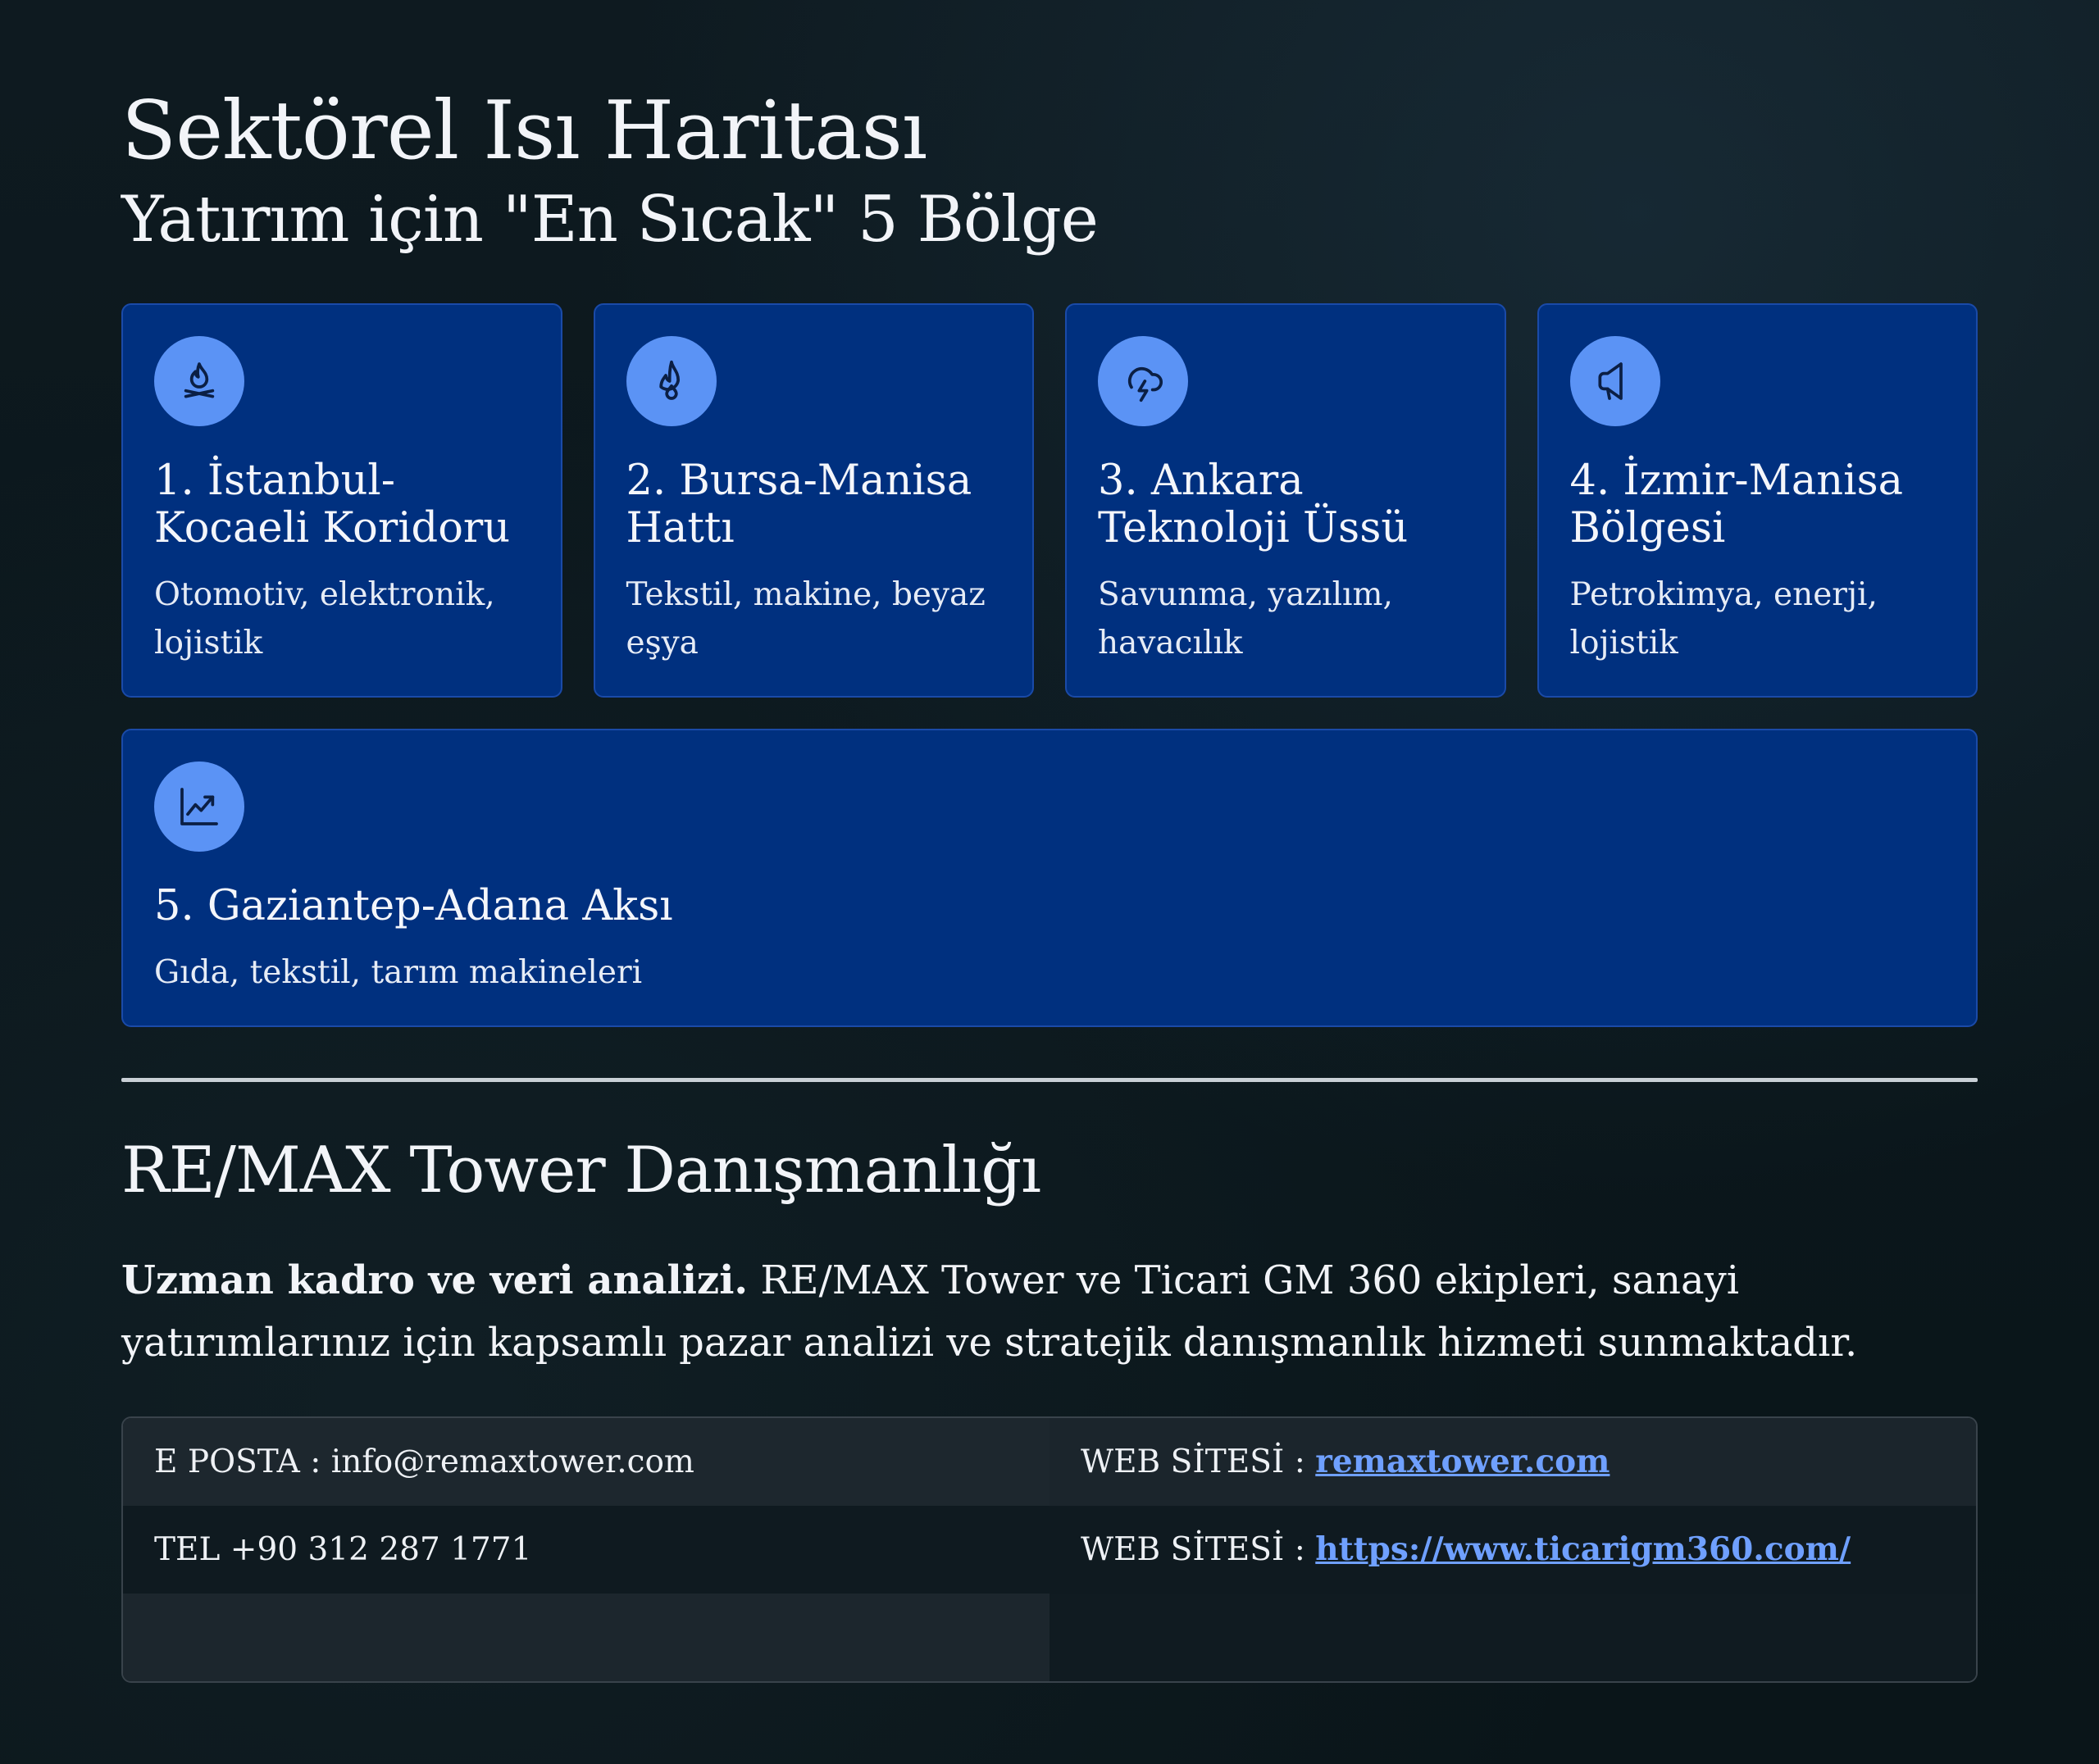 The width and height of the screenshot is (2099, 1764). What do you see at coordinates (1462, 1461) in the screenshot?
I see `remaxtower-link: remaxtower.com` at bounding box center [1462, 1461].